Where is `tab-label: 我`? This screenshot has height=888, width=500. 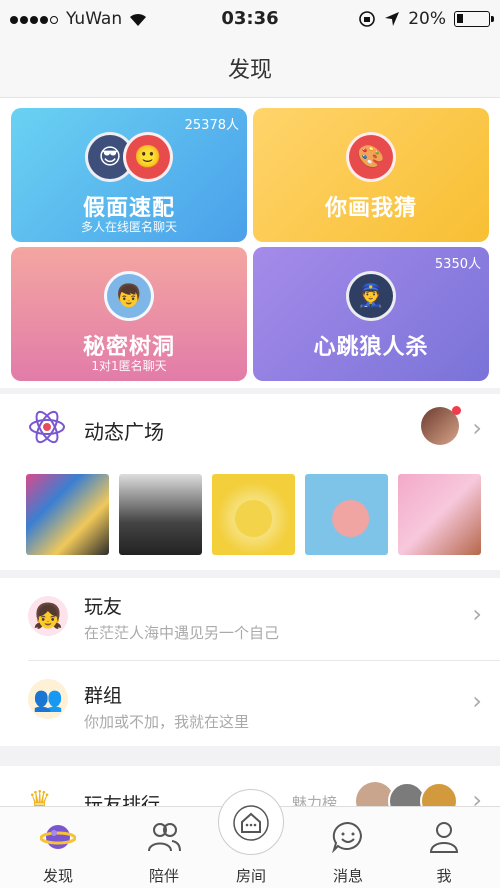
tab-label: 我 is located at coordinates (444, 876).